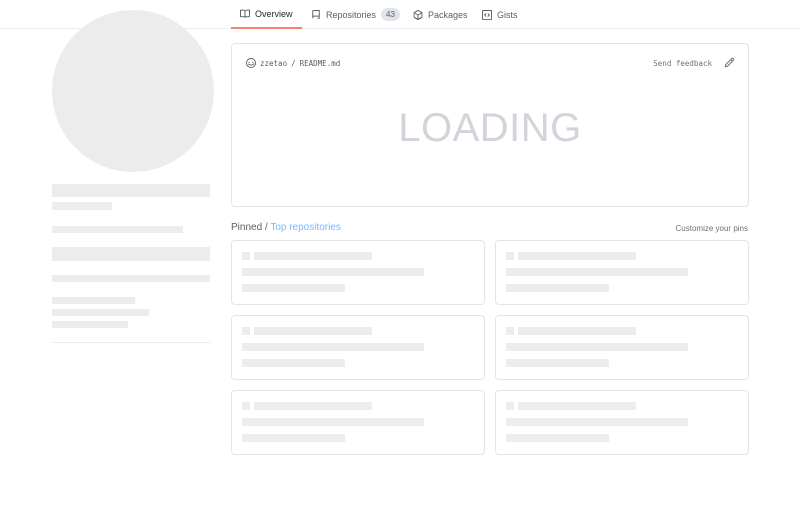 The width and height of the screenshot is (800, 518). Describe the element at coordinates (245, 13) in the screenshot. I see `book-icon` at that location.